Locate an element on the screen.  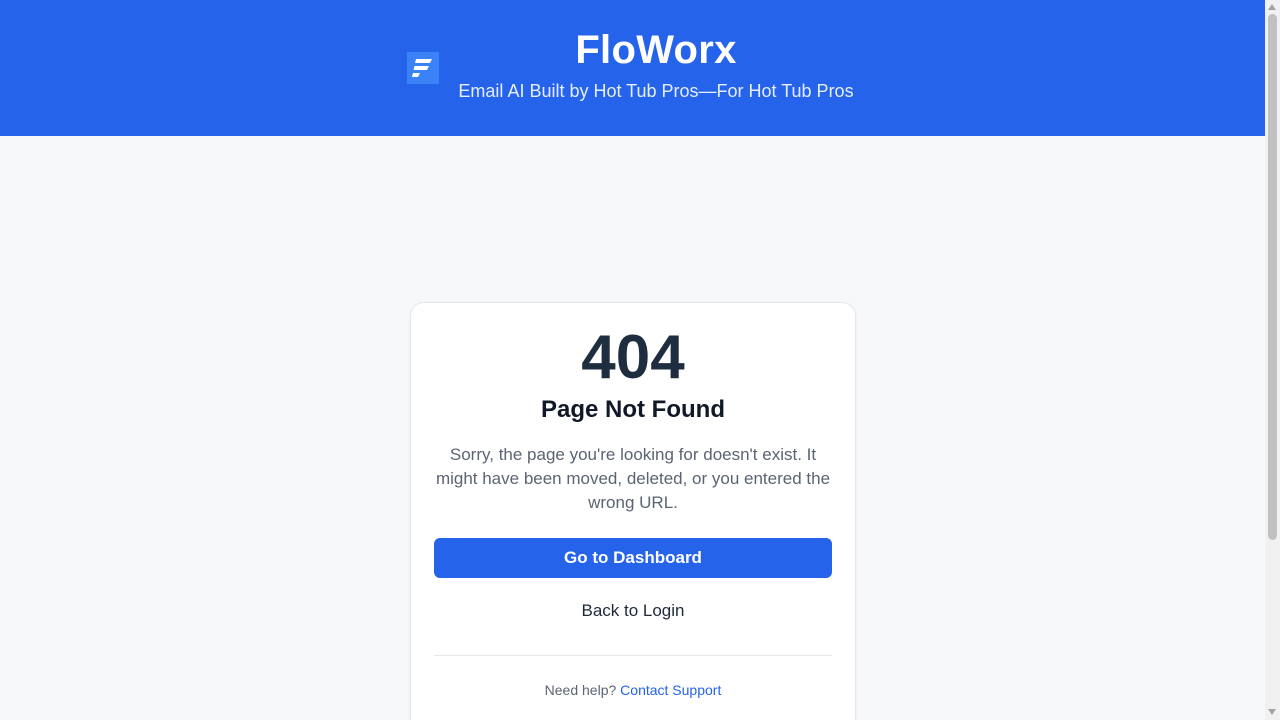
floworx-logo-mark is located at coordinates (422, 68).